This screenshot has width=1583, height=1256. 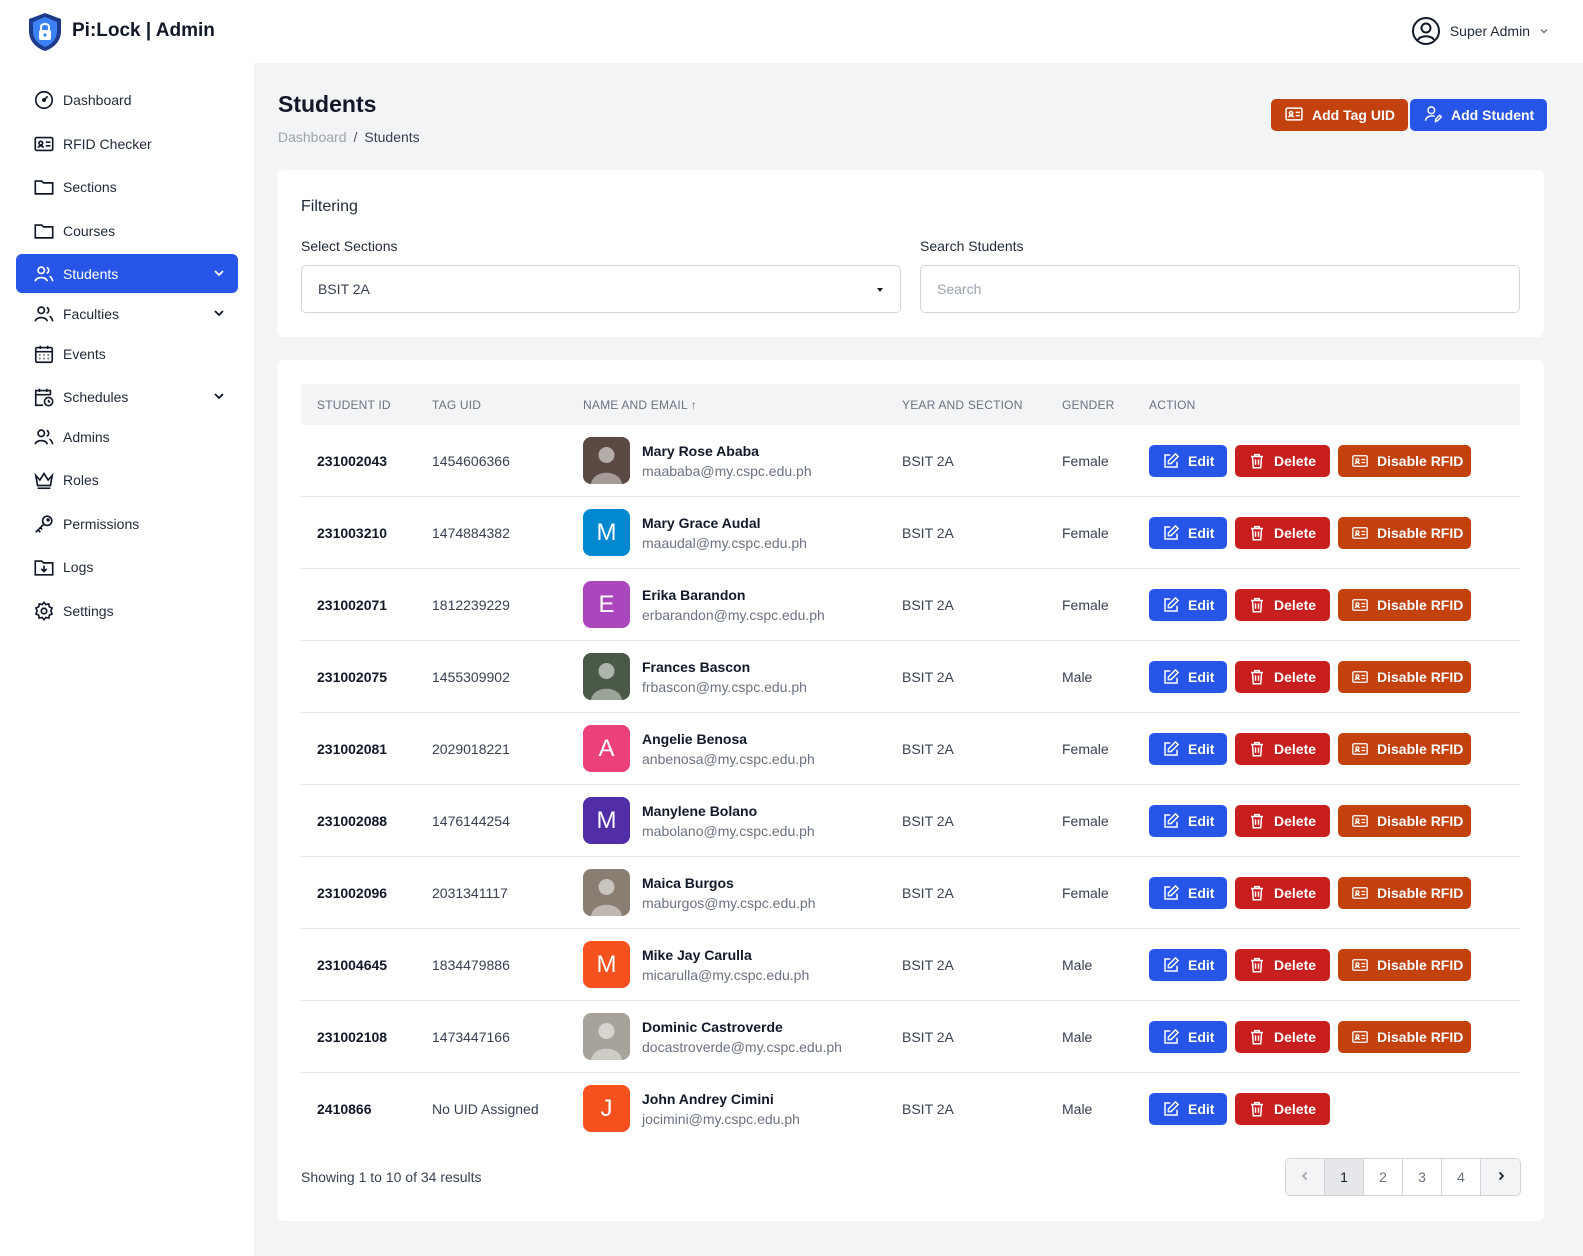 What do you see at coordinates (219, 274) in the screenshot?
I see `chevron-down-icon` at bounding box center [219, 274].